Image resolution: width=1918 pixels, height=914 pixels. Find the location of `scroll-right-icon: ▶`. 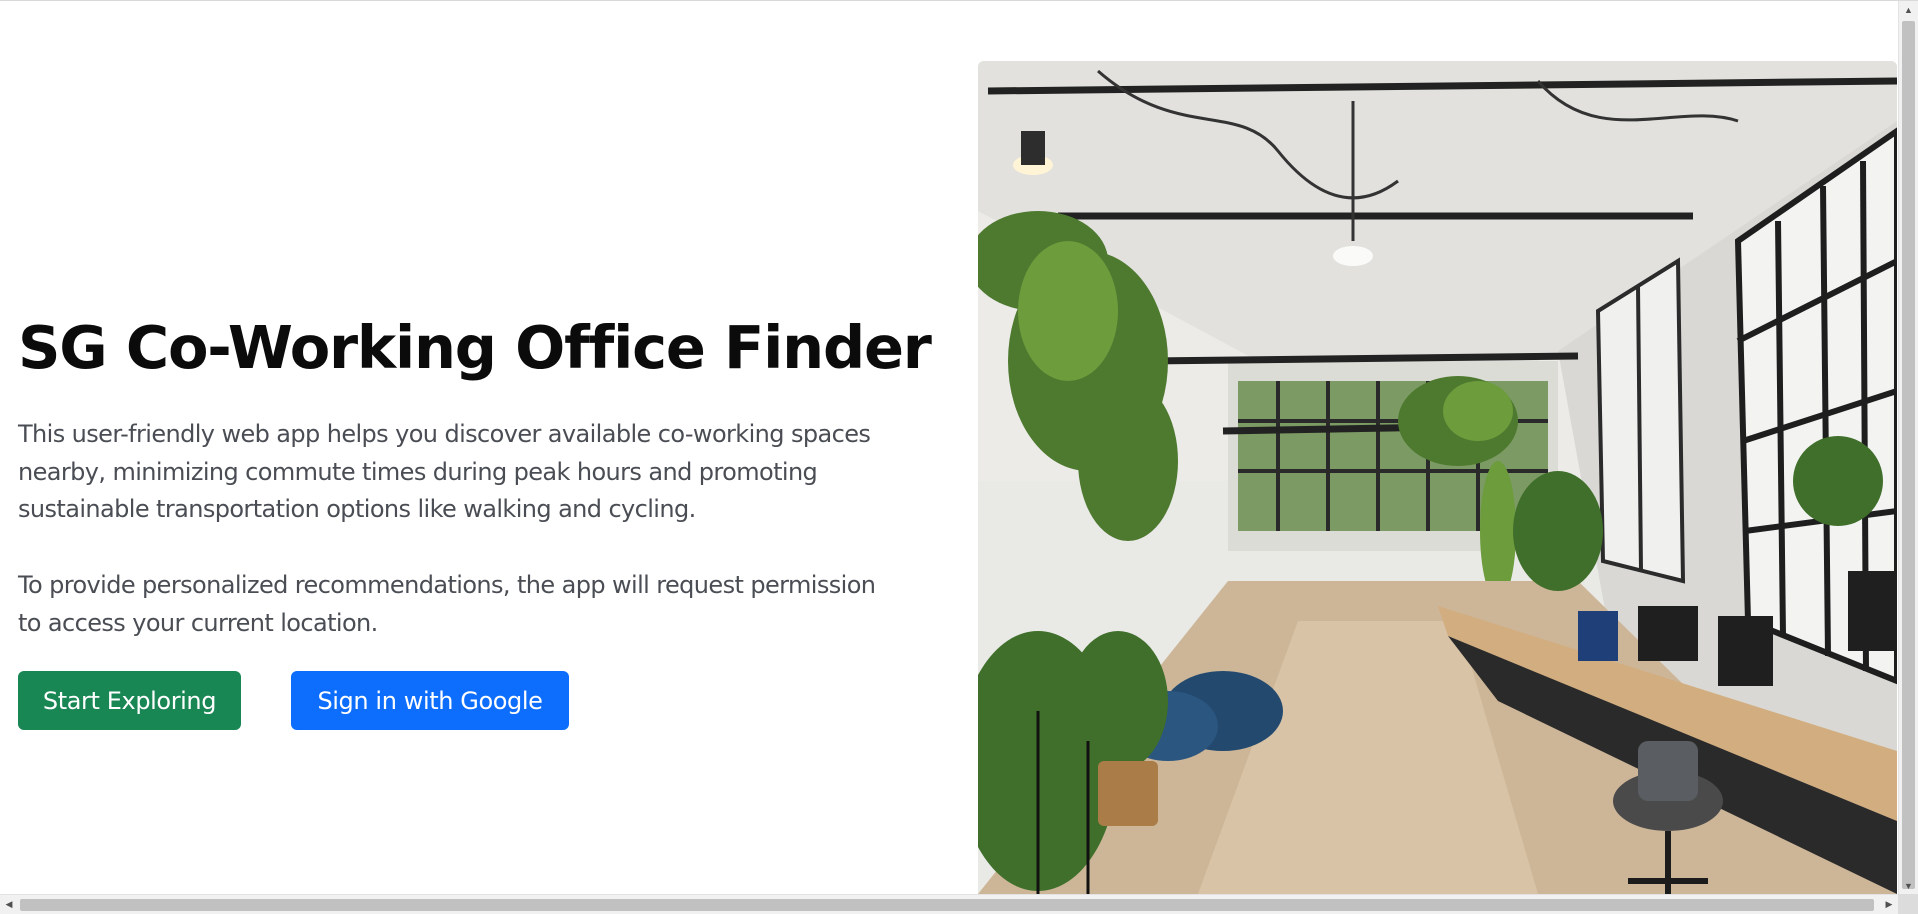

scroll-right-icon: ▶ is located at coordinates (1889, 904).